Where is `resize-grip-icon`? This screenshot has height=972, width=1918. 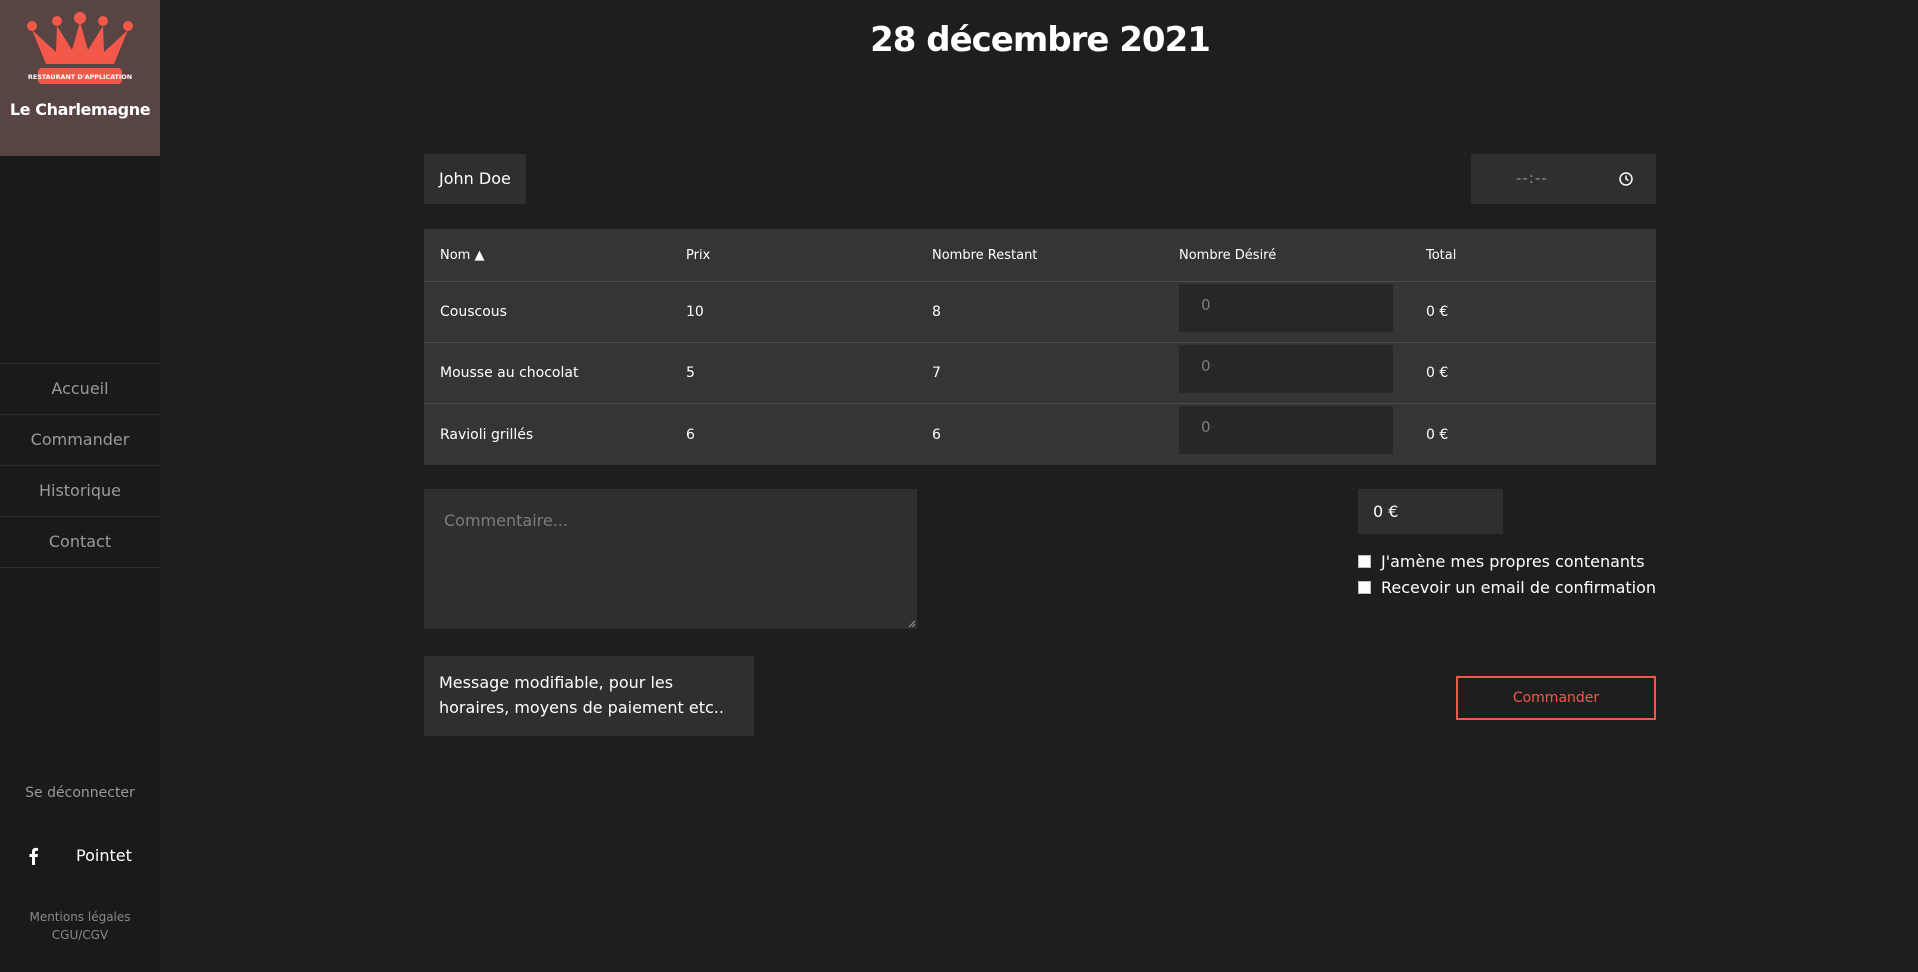
resize-grip-icon is located at coordinates (912, 624).